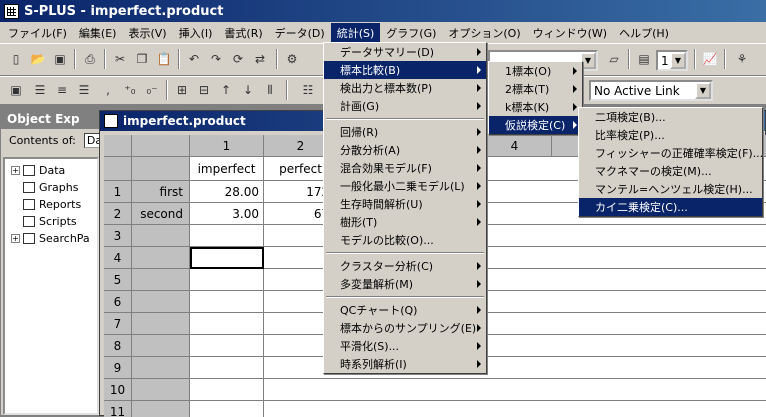 The height and width of the screenshot is (417, 766). I want to click on graph-sheet-icon: ▱, so click(614, 59).